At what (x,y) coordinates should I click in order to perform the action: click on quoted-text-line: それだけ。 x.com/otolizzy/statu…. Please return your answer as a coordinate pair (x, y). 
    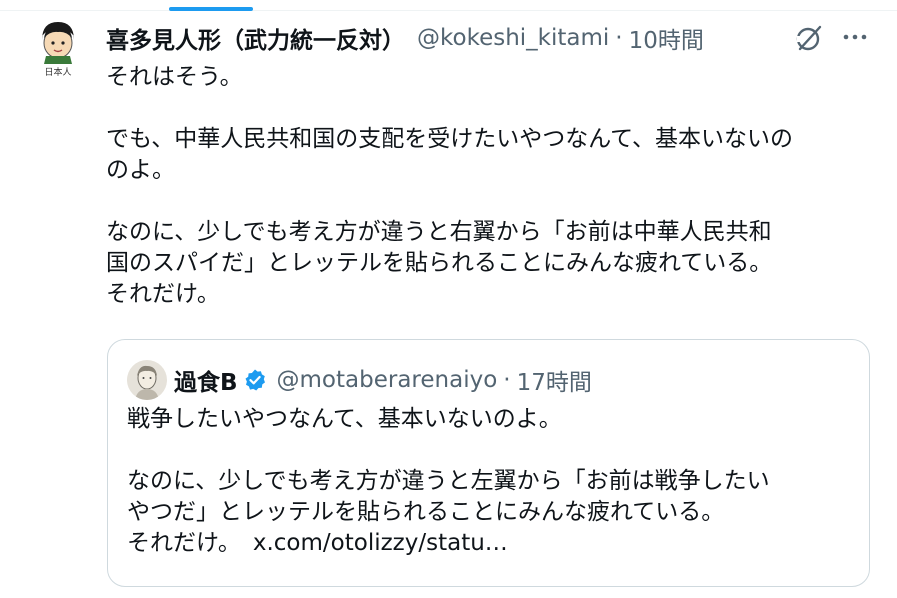
    Looking at the image, I should click on (492, 543).